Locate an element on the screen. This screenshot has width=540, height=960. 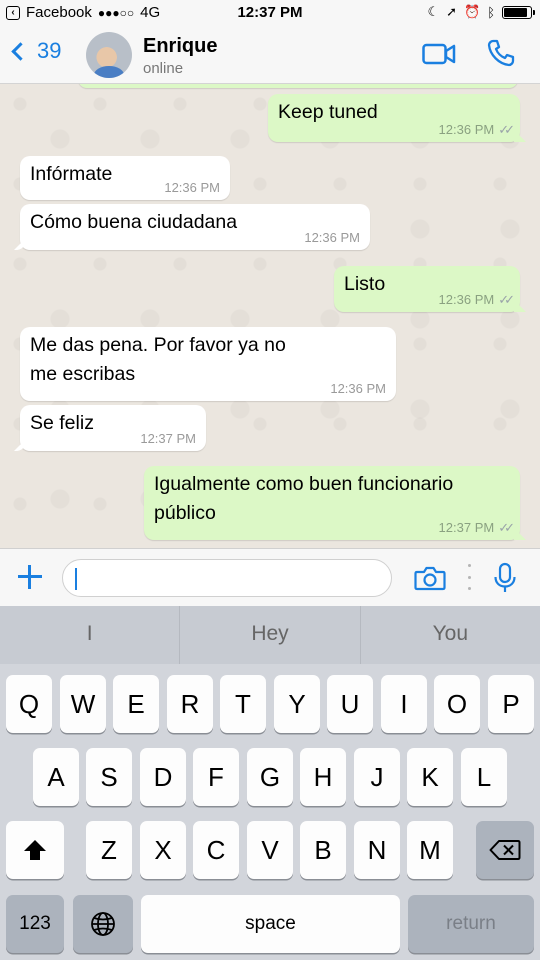
prediction-suggestion: Hey is located at coordinates (270, 635).